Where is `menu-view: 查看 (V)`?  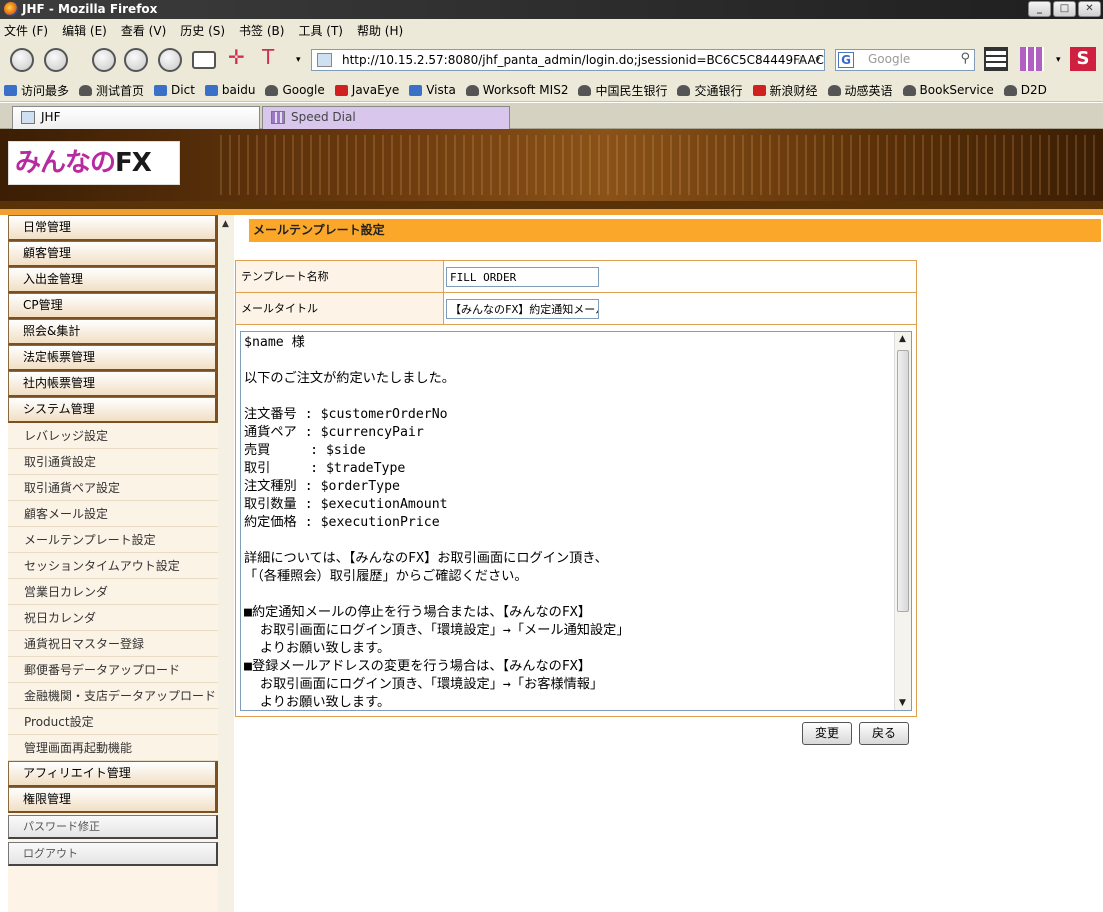
menu-view: 查看 (V) is located at coordinates (143, 30).